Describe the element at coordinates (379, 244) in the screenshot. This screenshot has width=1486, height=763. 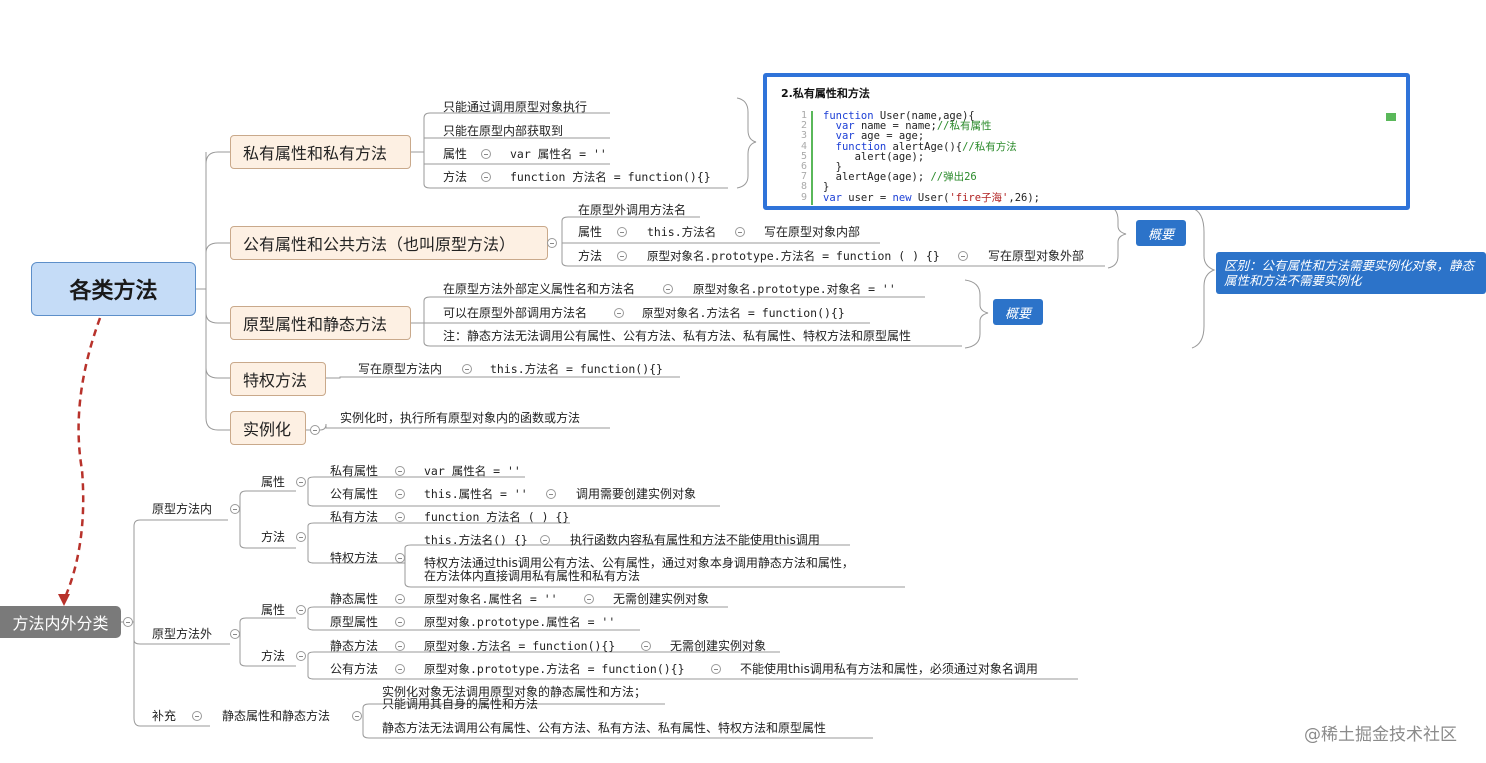
I see `branch-label: 公有属性和公共方法（也叫原型方法）` at that location.